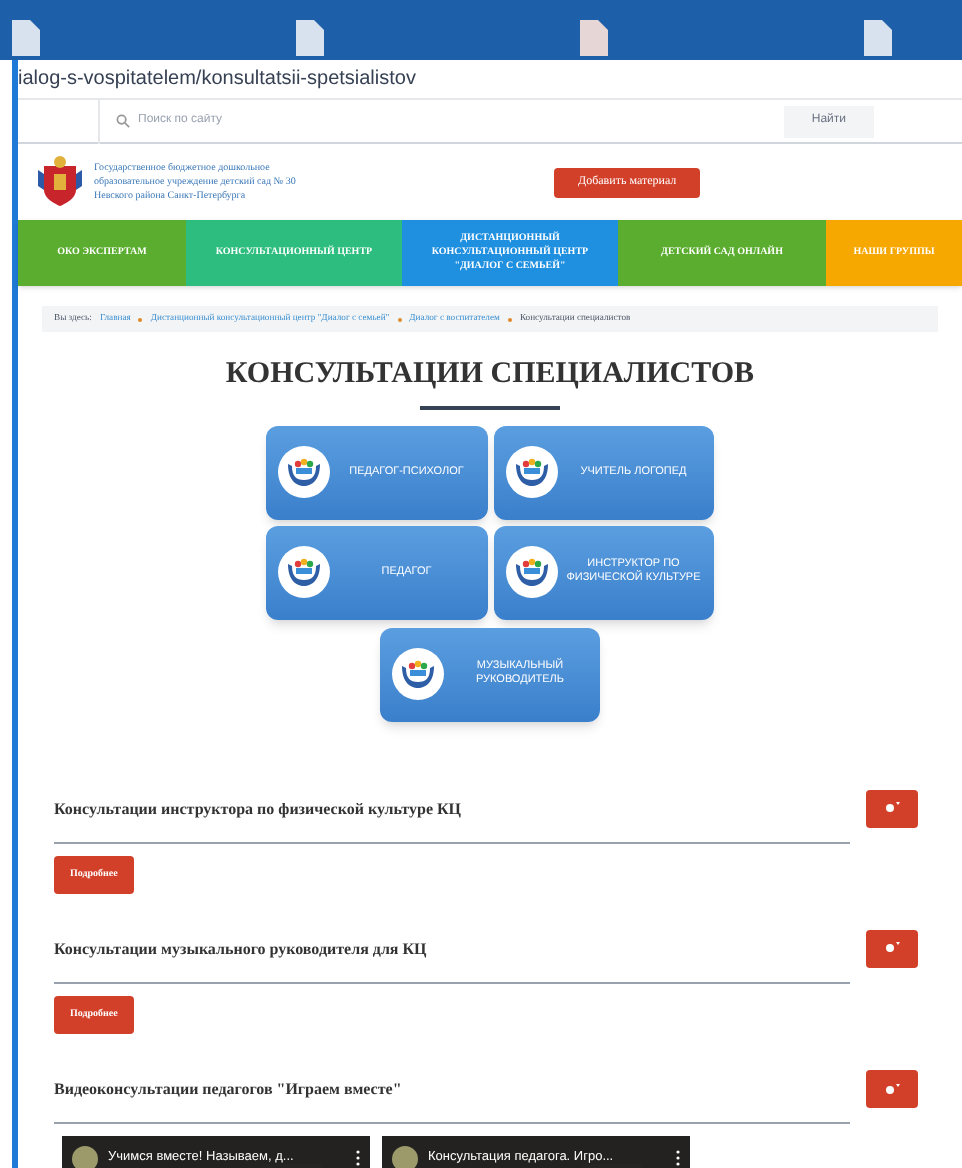  What do you see at coordinates (123, 121) in the screenshot?
I see `search-icon` at bounding box center [123, 121].